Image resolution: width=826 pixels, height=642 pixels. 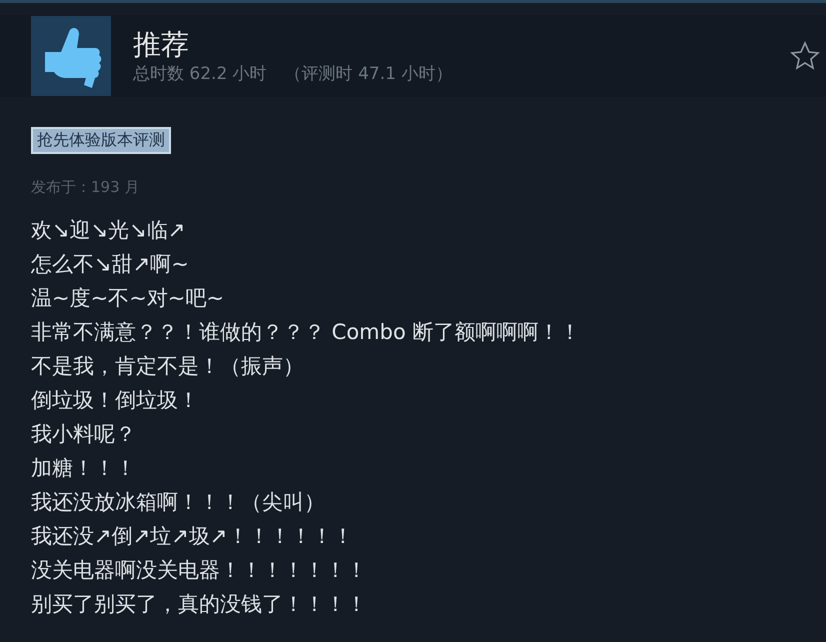 What do you see at coordinates (192, 536) in the screenshot?
I see `review-line: 我还没↗倒↗垃↗圾↗！！！！！！` at bounding box center [192, 536].